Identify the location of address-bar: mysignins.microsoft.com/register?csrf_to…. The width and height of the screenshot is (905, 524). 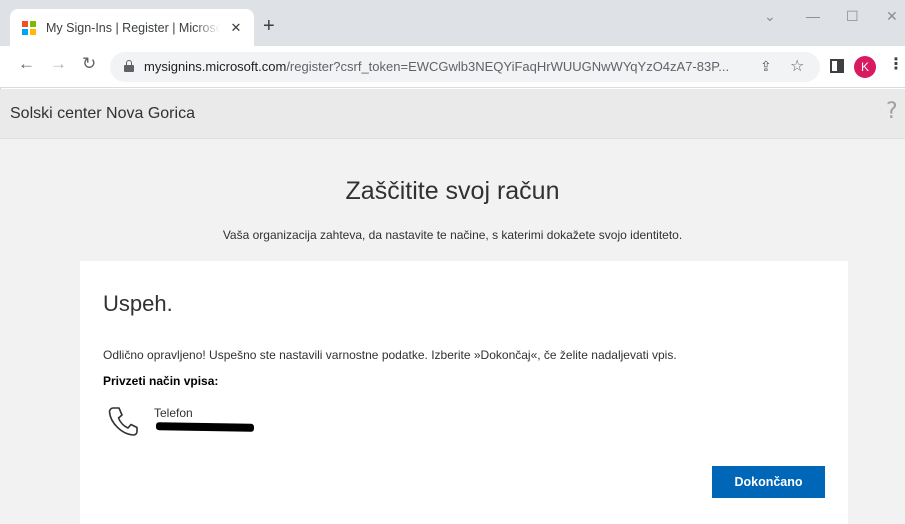
(465, 67).